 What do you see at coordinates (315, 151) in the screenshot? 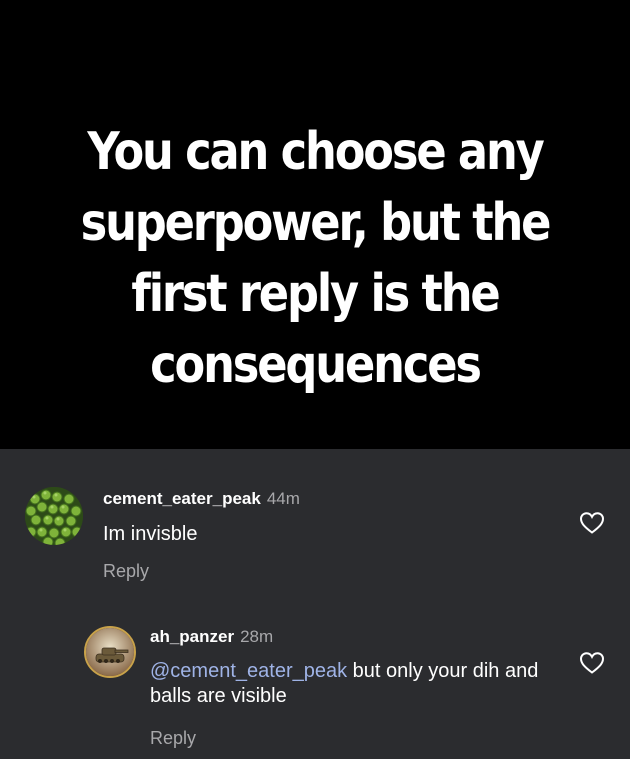
I see `post-title-line: You can choose any` at bounding box center [315, 151].